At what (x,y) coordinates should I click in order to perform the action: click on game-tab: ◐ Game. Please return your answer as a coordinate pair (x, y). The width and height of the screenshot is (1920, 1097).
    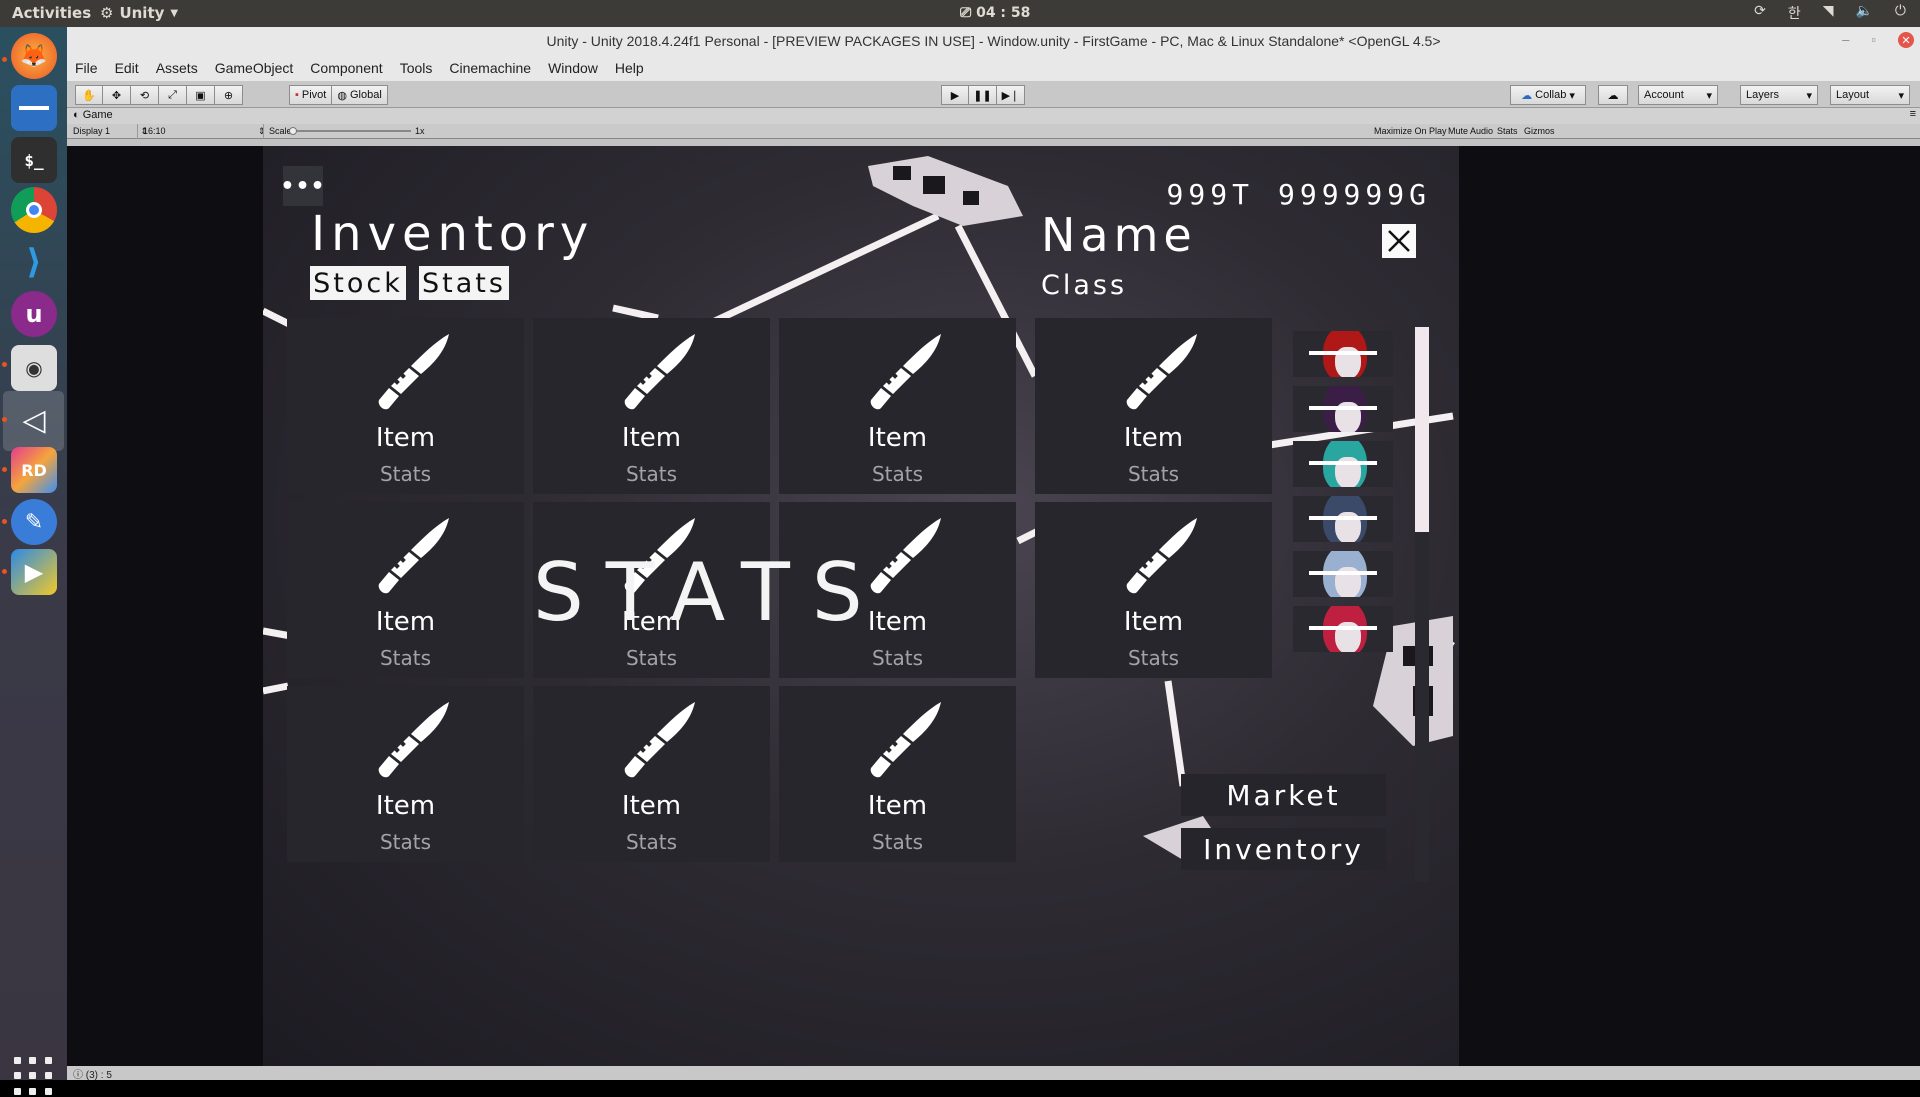
    Looking at the image, I should click on (93, 115).